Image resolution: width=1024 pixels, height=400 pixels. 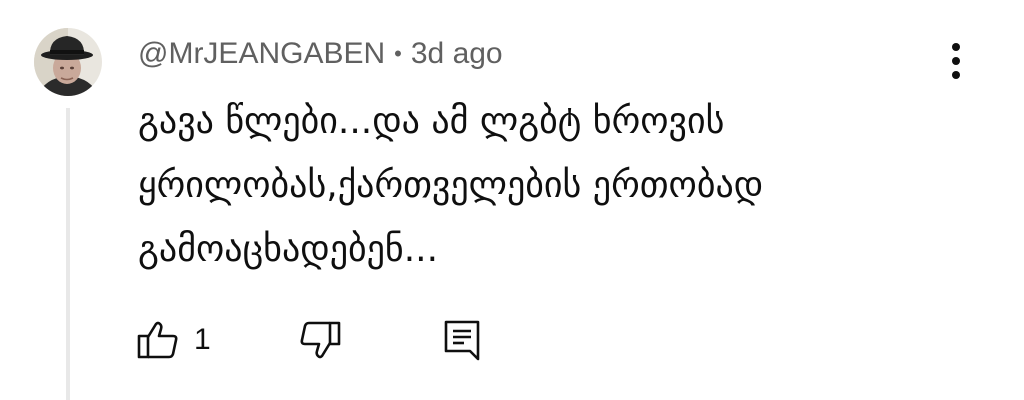 What do you see at coordinates (456, 53) in the screenshot?
I see `comment-timestamp: 3d ago` at bounding box center [456, 53].